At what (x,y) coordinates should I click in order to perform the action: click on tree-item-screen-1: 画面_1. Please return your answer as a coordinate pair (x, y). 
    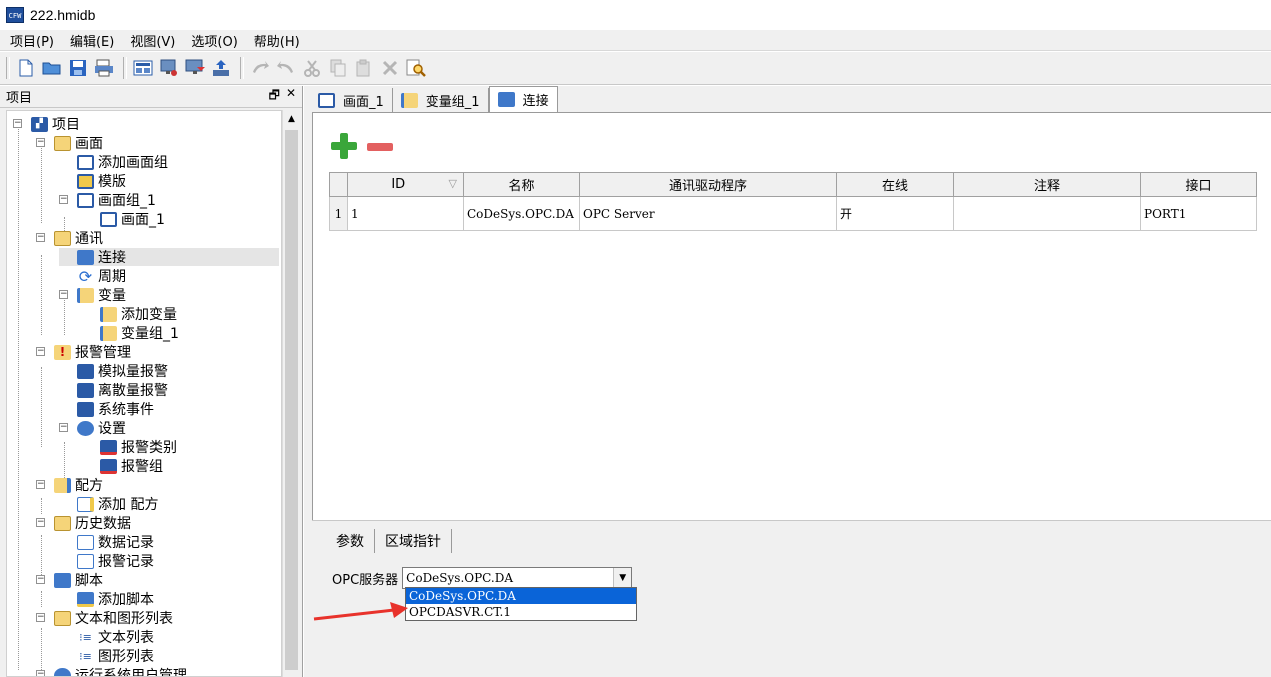
    Looking at the image, I should click on (123, 219).